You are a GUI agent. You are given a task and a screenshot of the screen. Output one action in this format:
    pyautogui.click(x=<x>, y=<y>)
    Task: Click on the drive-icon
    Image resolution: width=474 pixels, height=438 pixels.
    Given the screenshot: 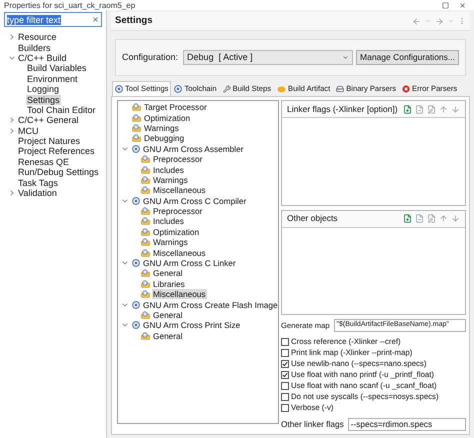 What is the action you would take?
    pyautogui.click(x=340, y=88)
    